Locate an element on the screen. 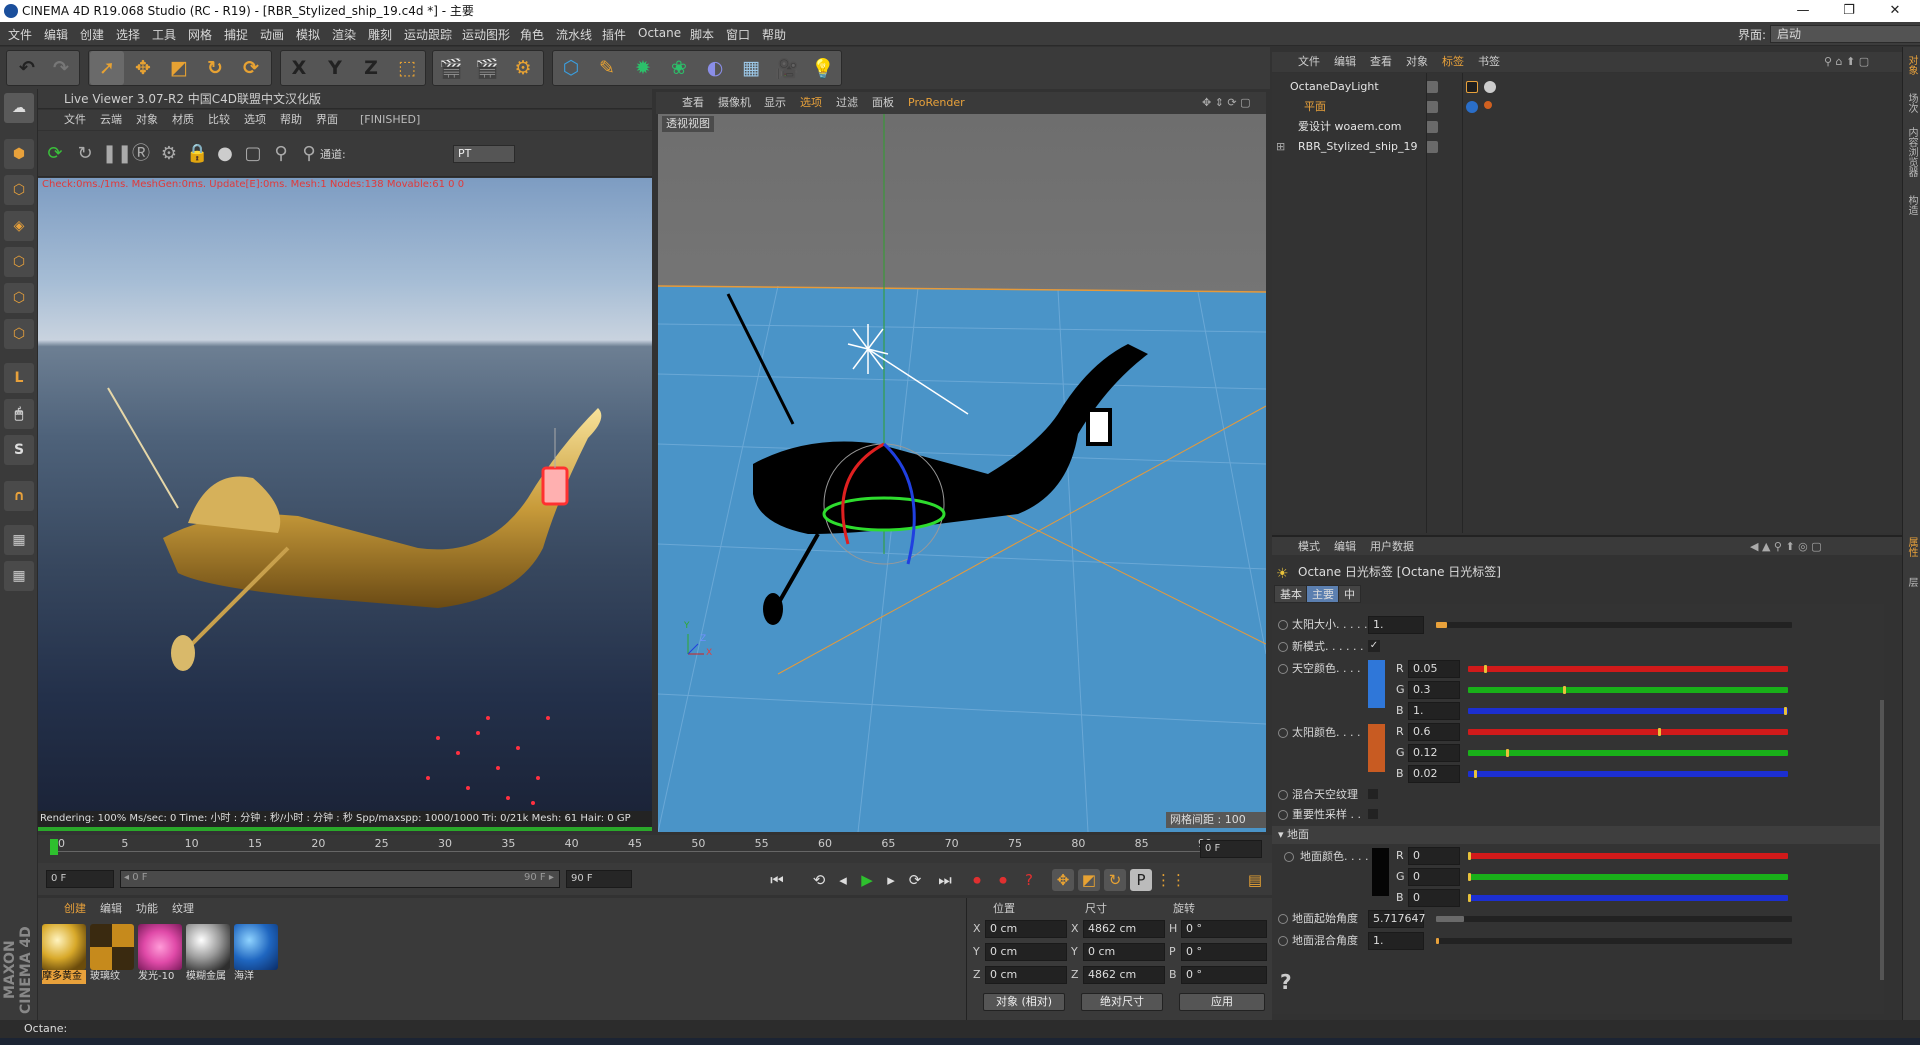 The width and height of the screenshot is (1920, 1045). channel-value-field: 0.12 is located at coordinates (1434, 753).